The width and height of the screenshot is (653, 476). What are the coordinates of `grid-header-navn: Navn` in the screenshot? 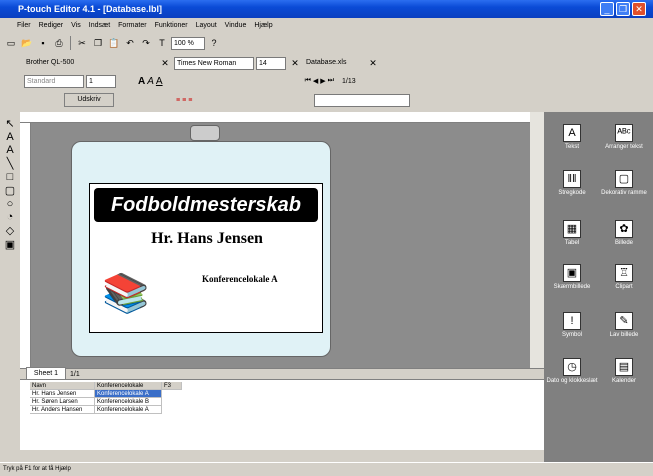 It's located at (62, 386).